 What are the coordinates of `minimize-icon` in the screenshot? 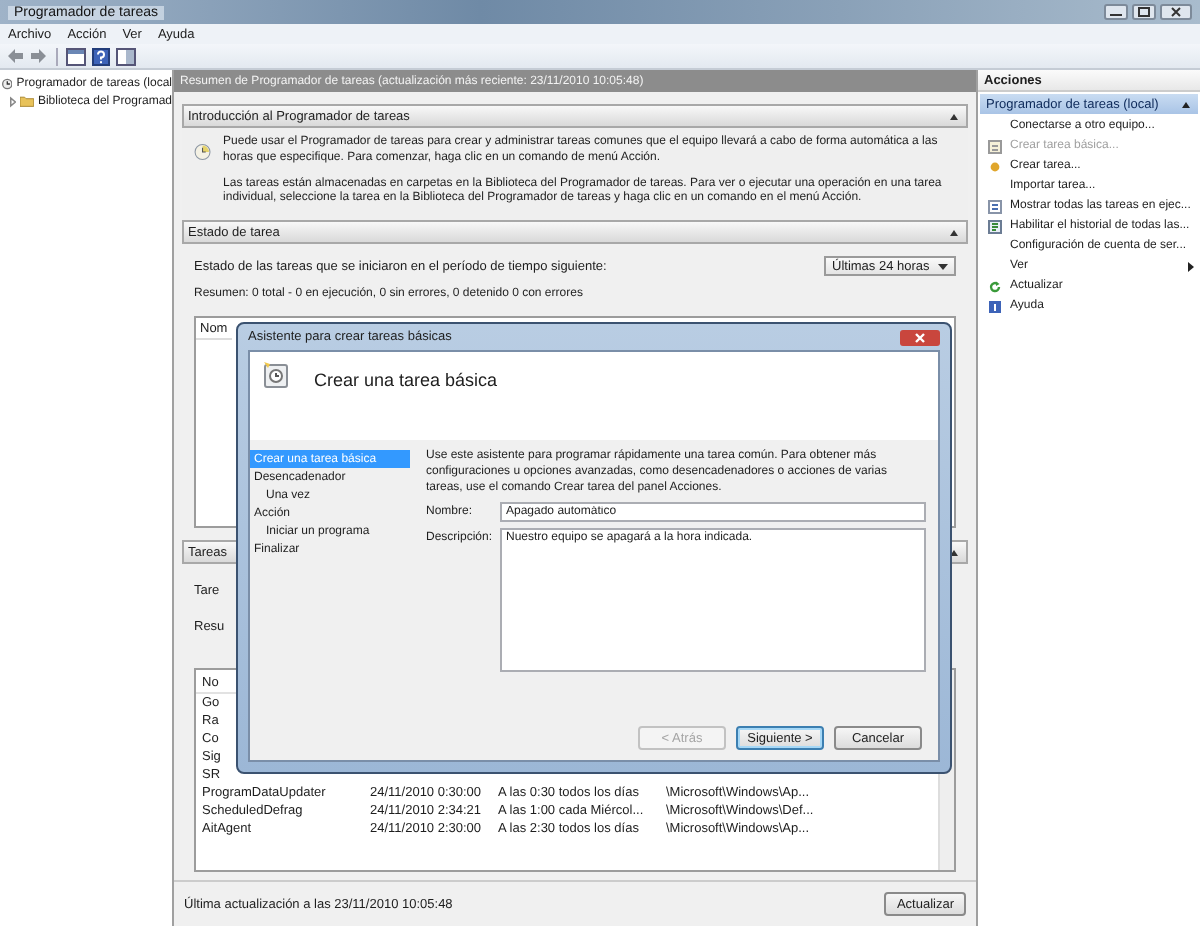 It's located at (1116, 12).